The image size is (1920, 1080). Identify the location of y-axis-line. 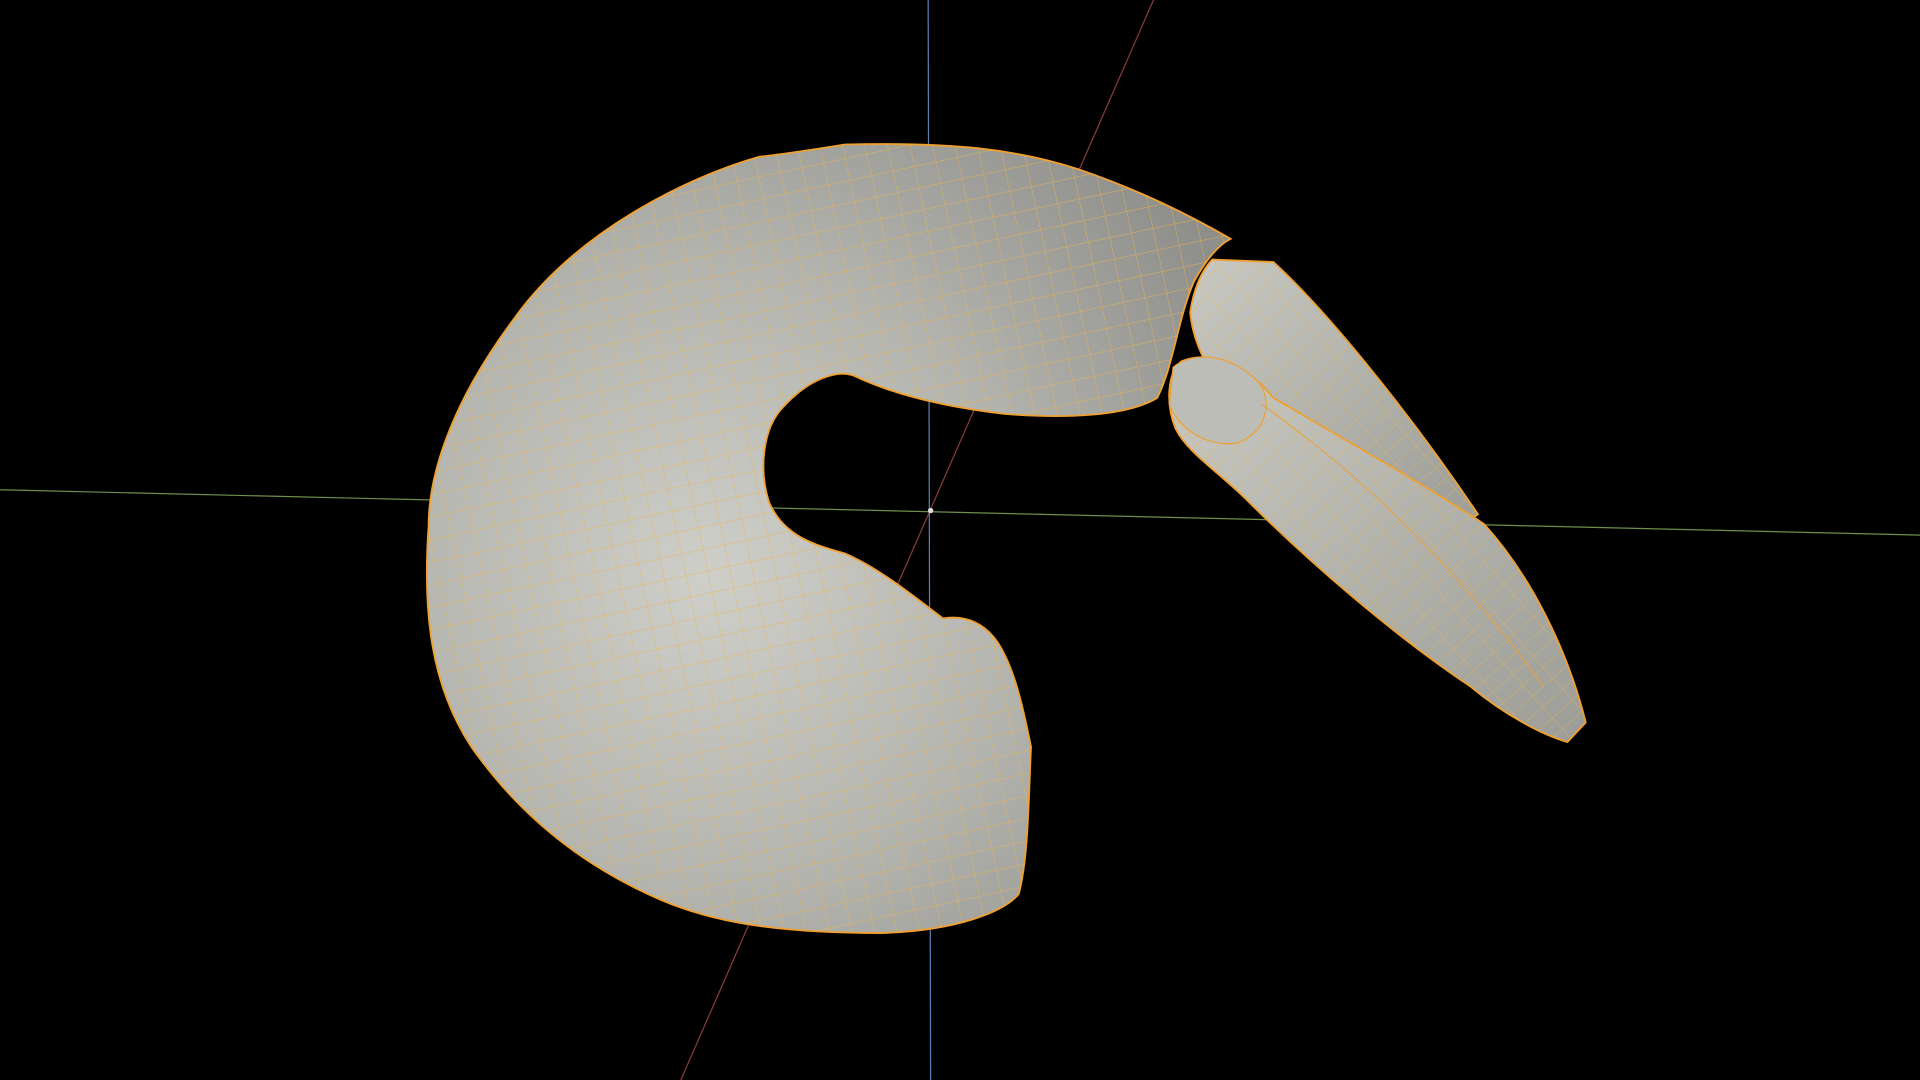
(960, 512).